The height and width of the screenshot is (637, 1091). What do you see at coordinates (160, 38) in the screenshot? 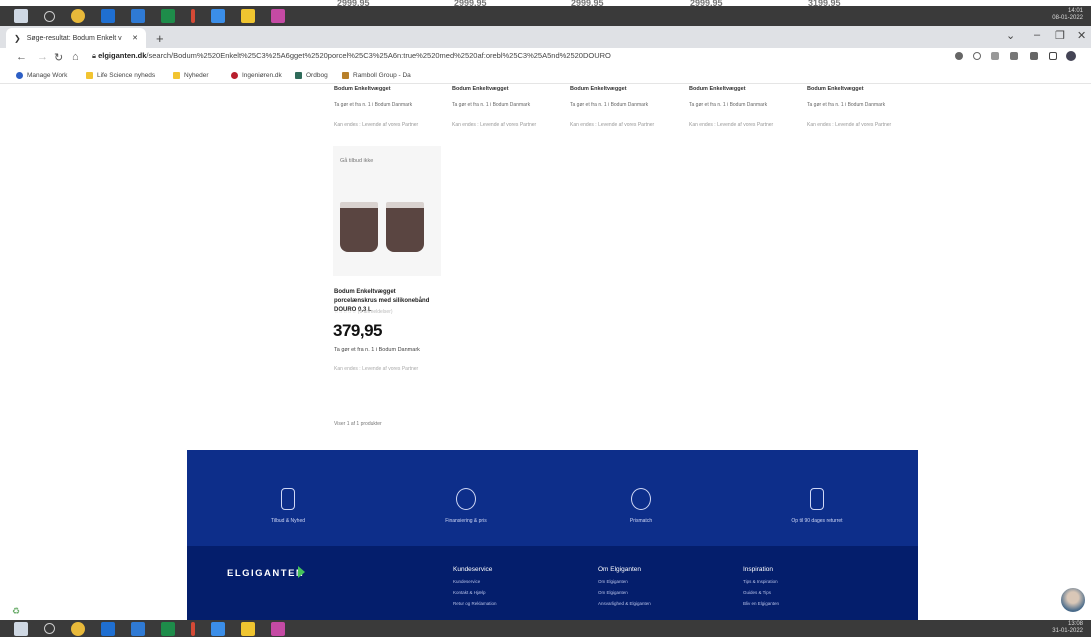
I see `new-tab-button: +` at bounding box center [160, 38].